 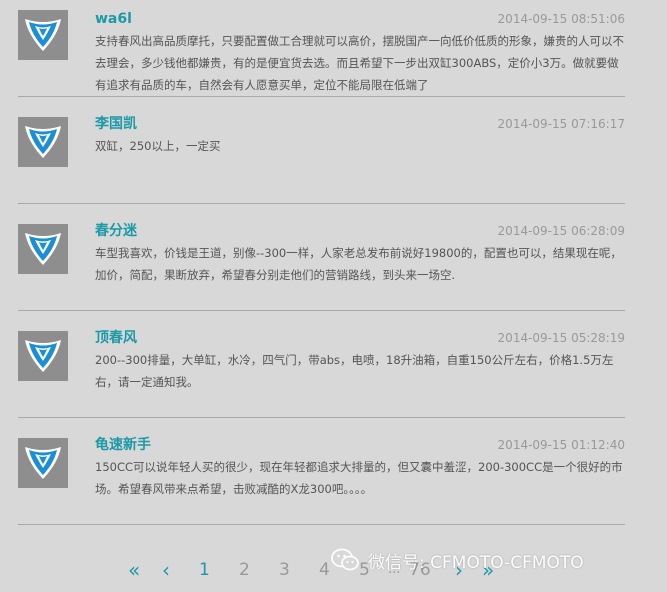 What do you see at coordinates (561, 231) in the screenshot?
I see `comment-date: 2014-09-15 06:28:09` at bounding box center [561, 231].